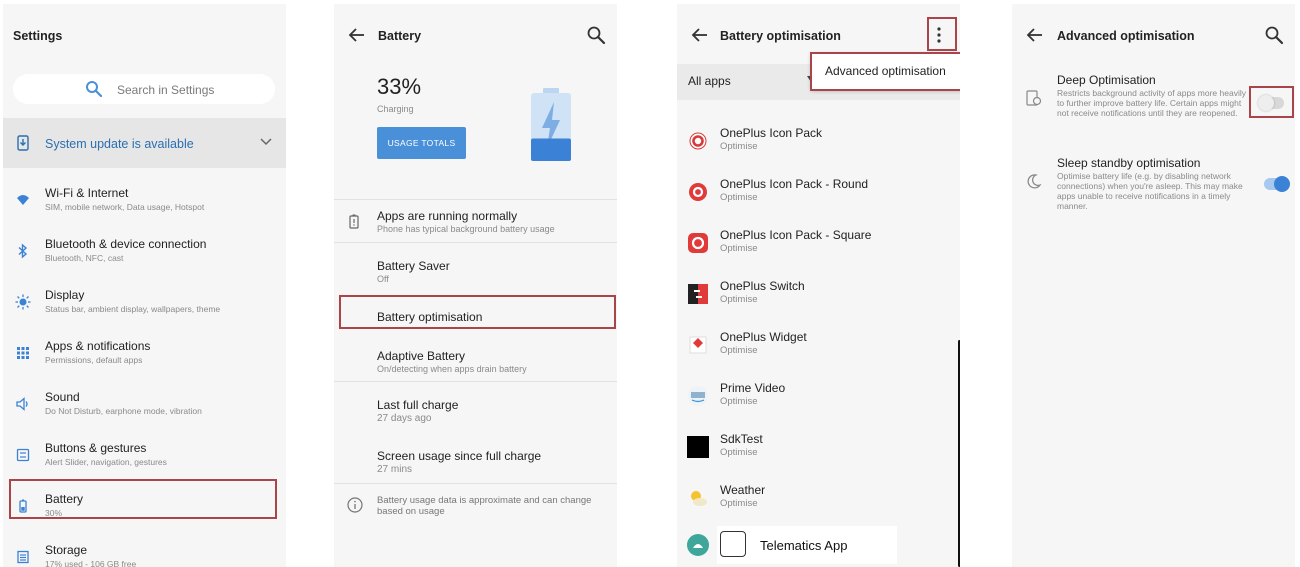 Image resolution: width=1300 pixels, height=567 pixels. Describe the element at coordinates (66, 550) in the screenshot. I see `item-title: Storage` at that location.